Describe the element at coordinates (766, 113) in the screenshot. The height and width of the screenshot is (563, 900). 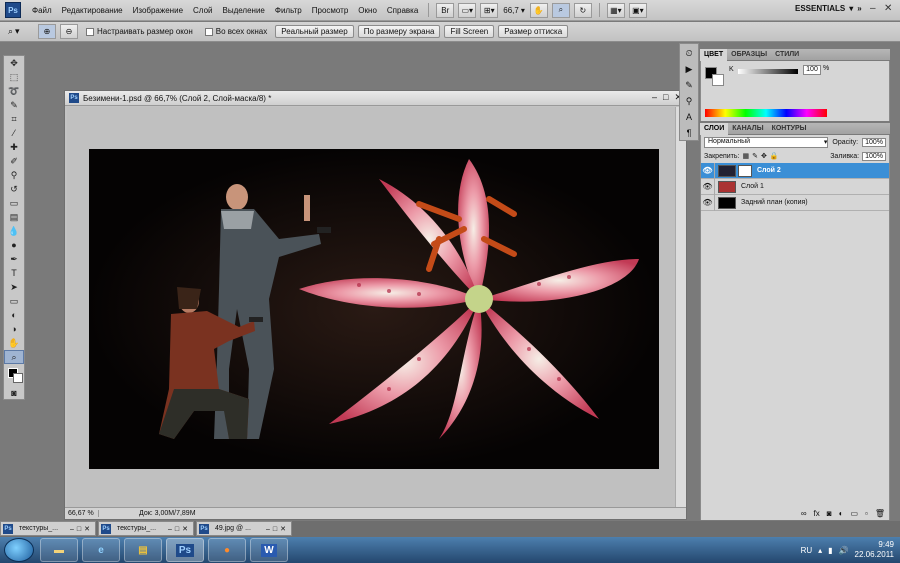
I see `color-spectrum-ramp` at that location.